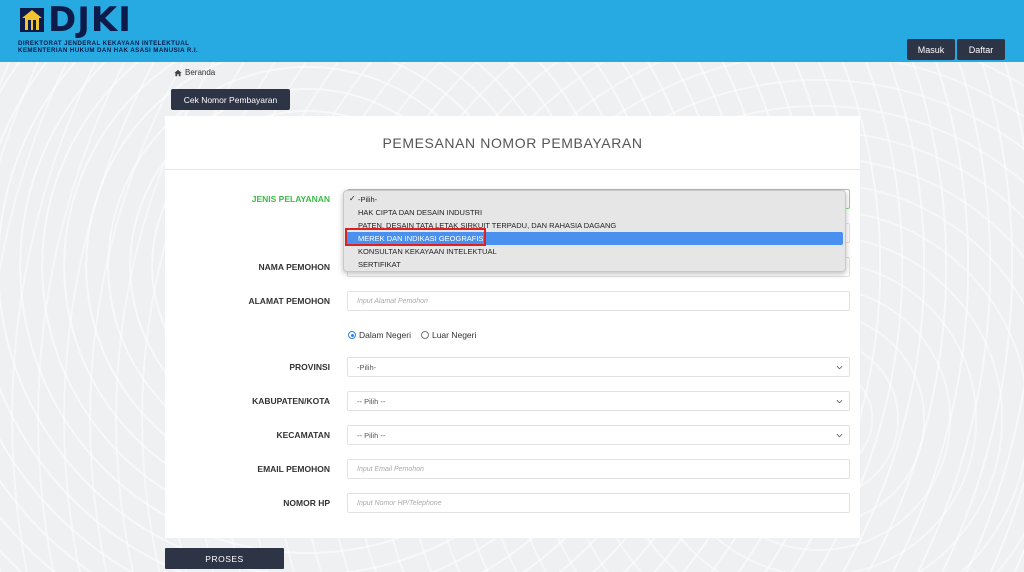  I want to click on kabupaten-label: KABUPATEN/KOTA, so click(291, 401).